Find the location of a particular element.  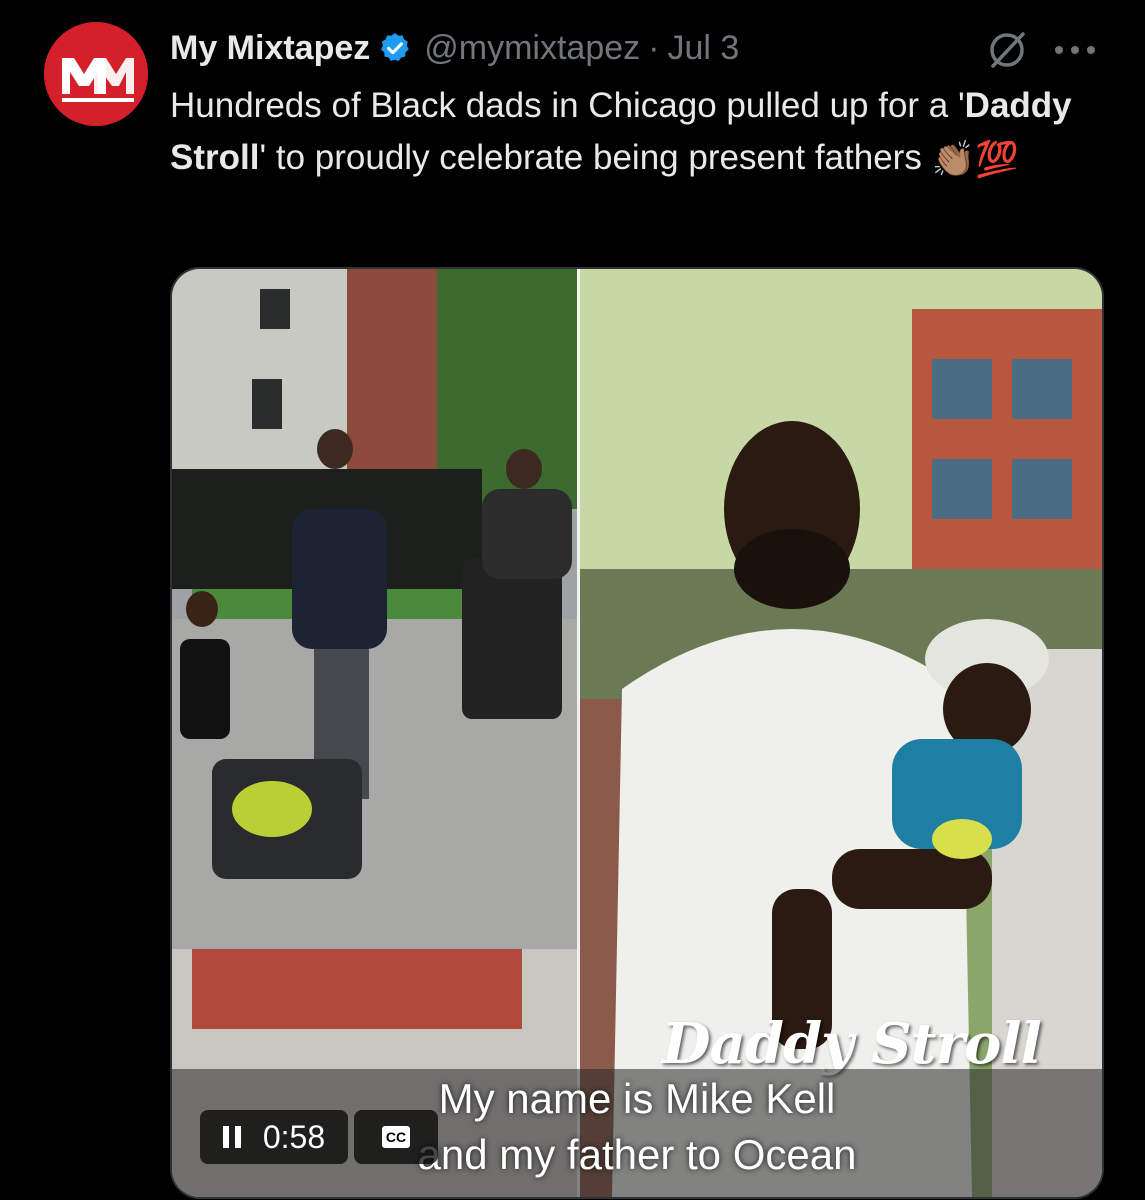

avatar-logo is located at coordinates (96, 74).